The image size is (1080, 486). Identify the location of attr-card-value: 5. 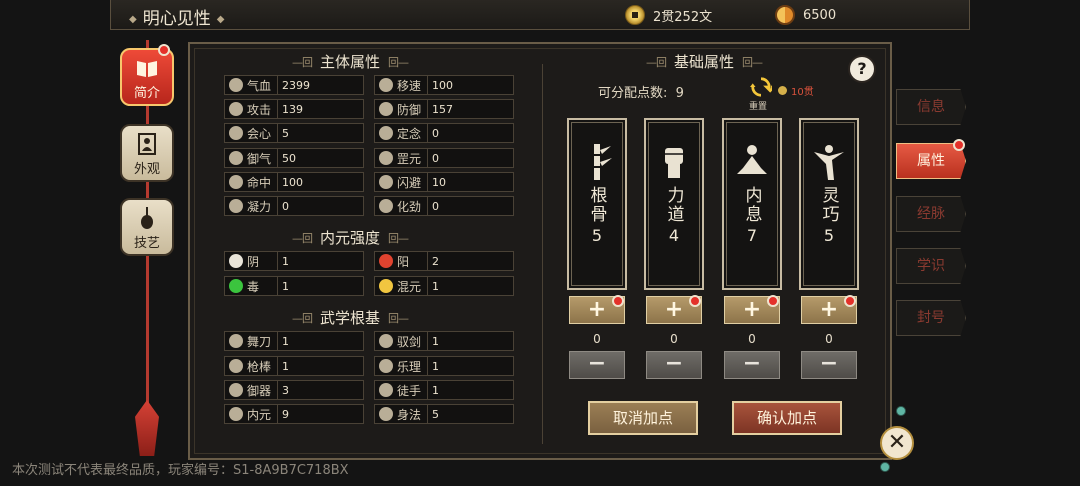
(829, 235).